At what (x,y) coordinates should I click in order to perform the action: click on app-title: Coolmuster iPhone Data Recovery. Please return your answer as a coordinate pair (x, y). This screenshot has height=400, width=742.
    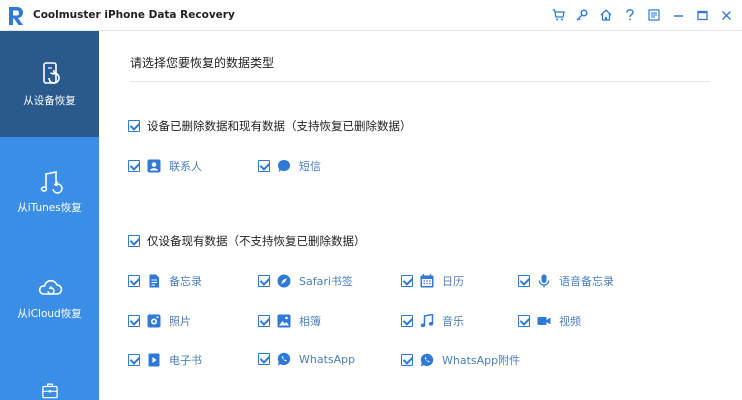
    Looking at the image, I should click on (134, 15).